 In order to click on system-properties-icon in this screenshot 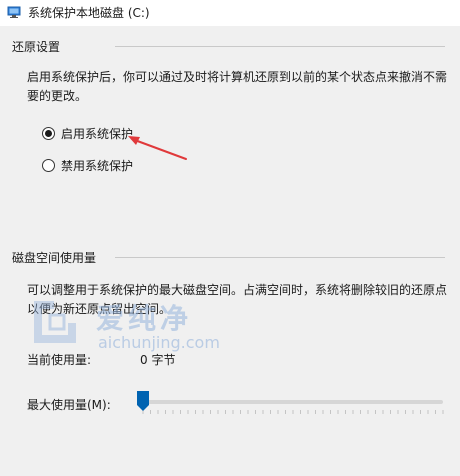, I will do `click(14, 12)`.